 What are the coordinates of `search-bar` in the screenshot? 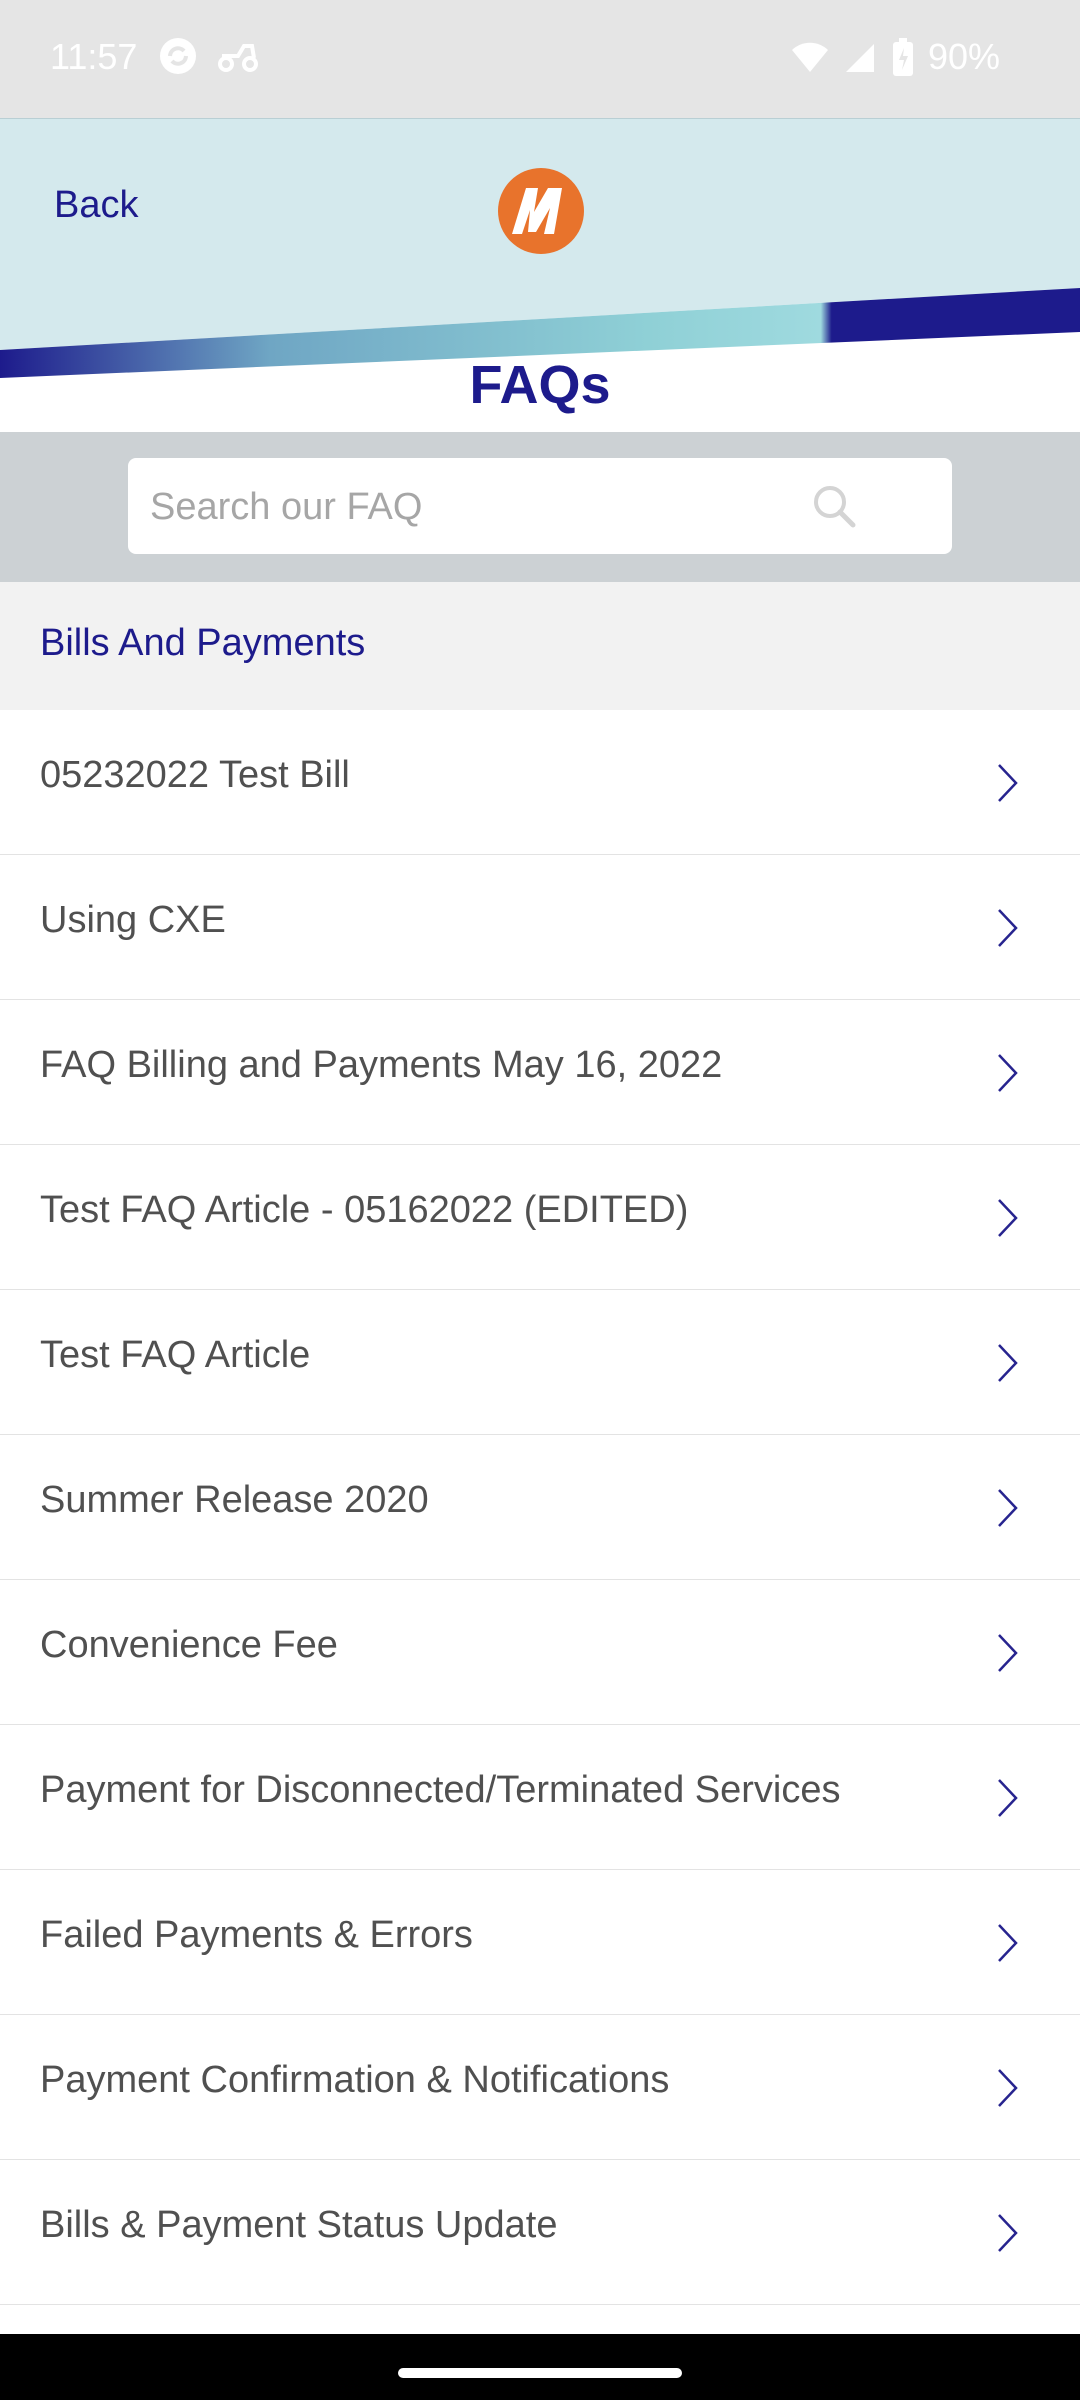 It's located at (540, 507).